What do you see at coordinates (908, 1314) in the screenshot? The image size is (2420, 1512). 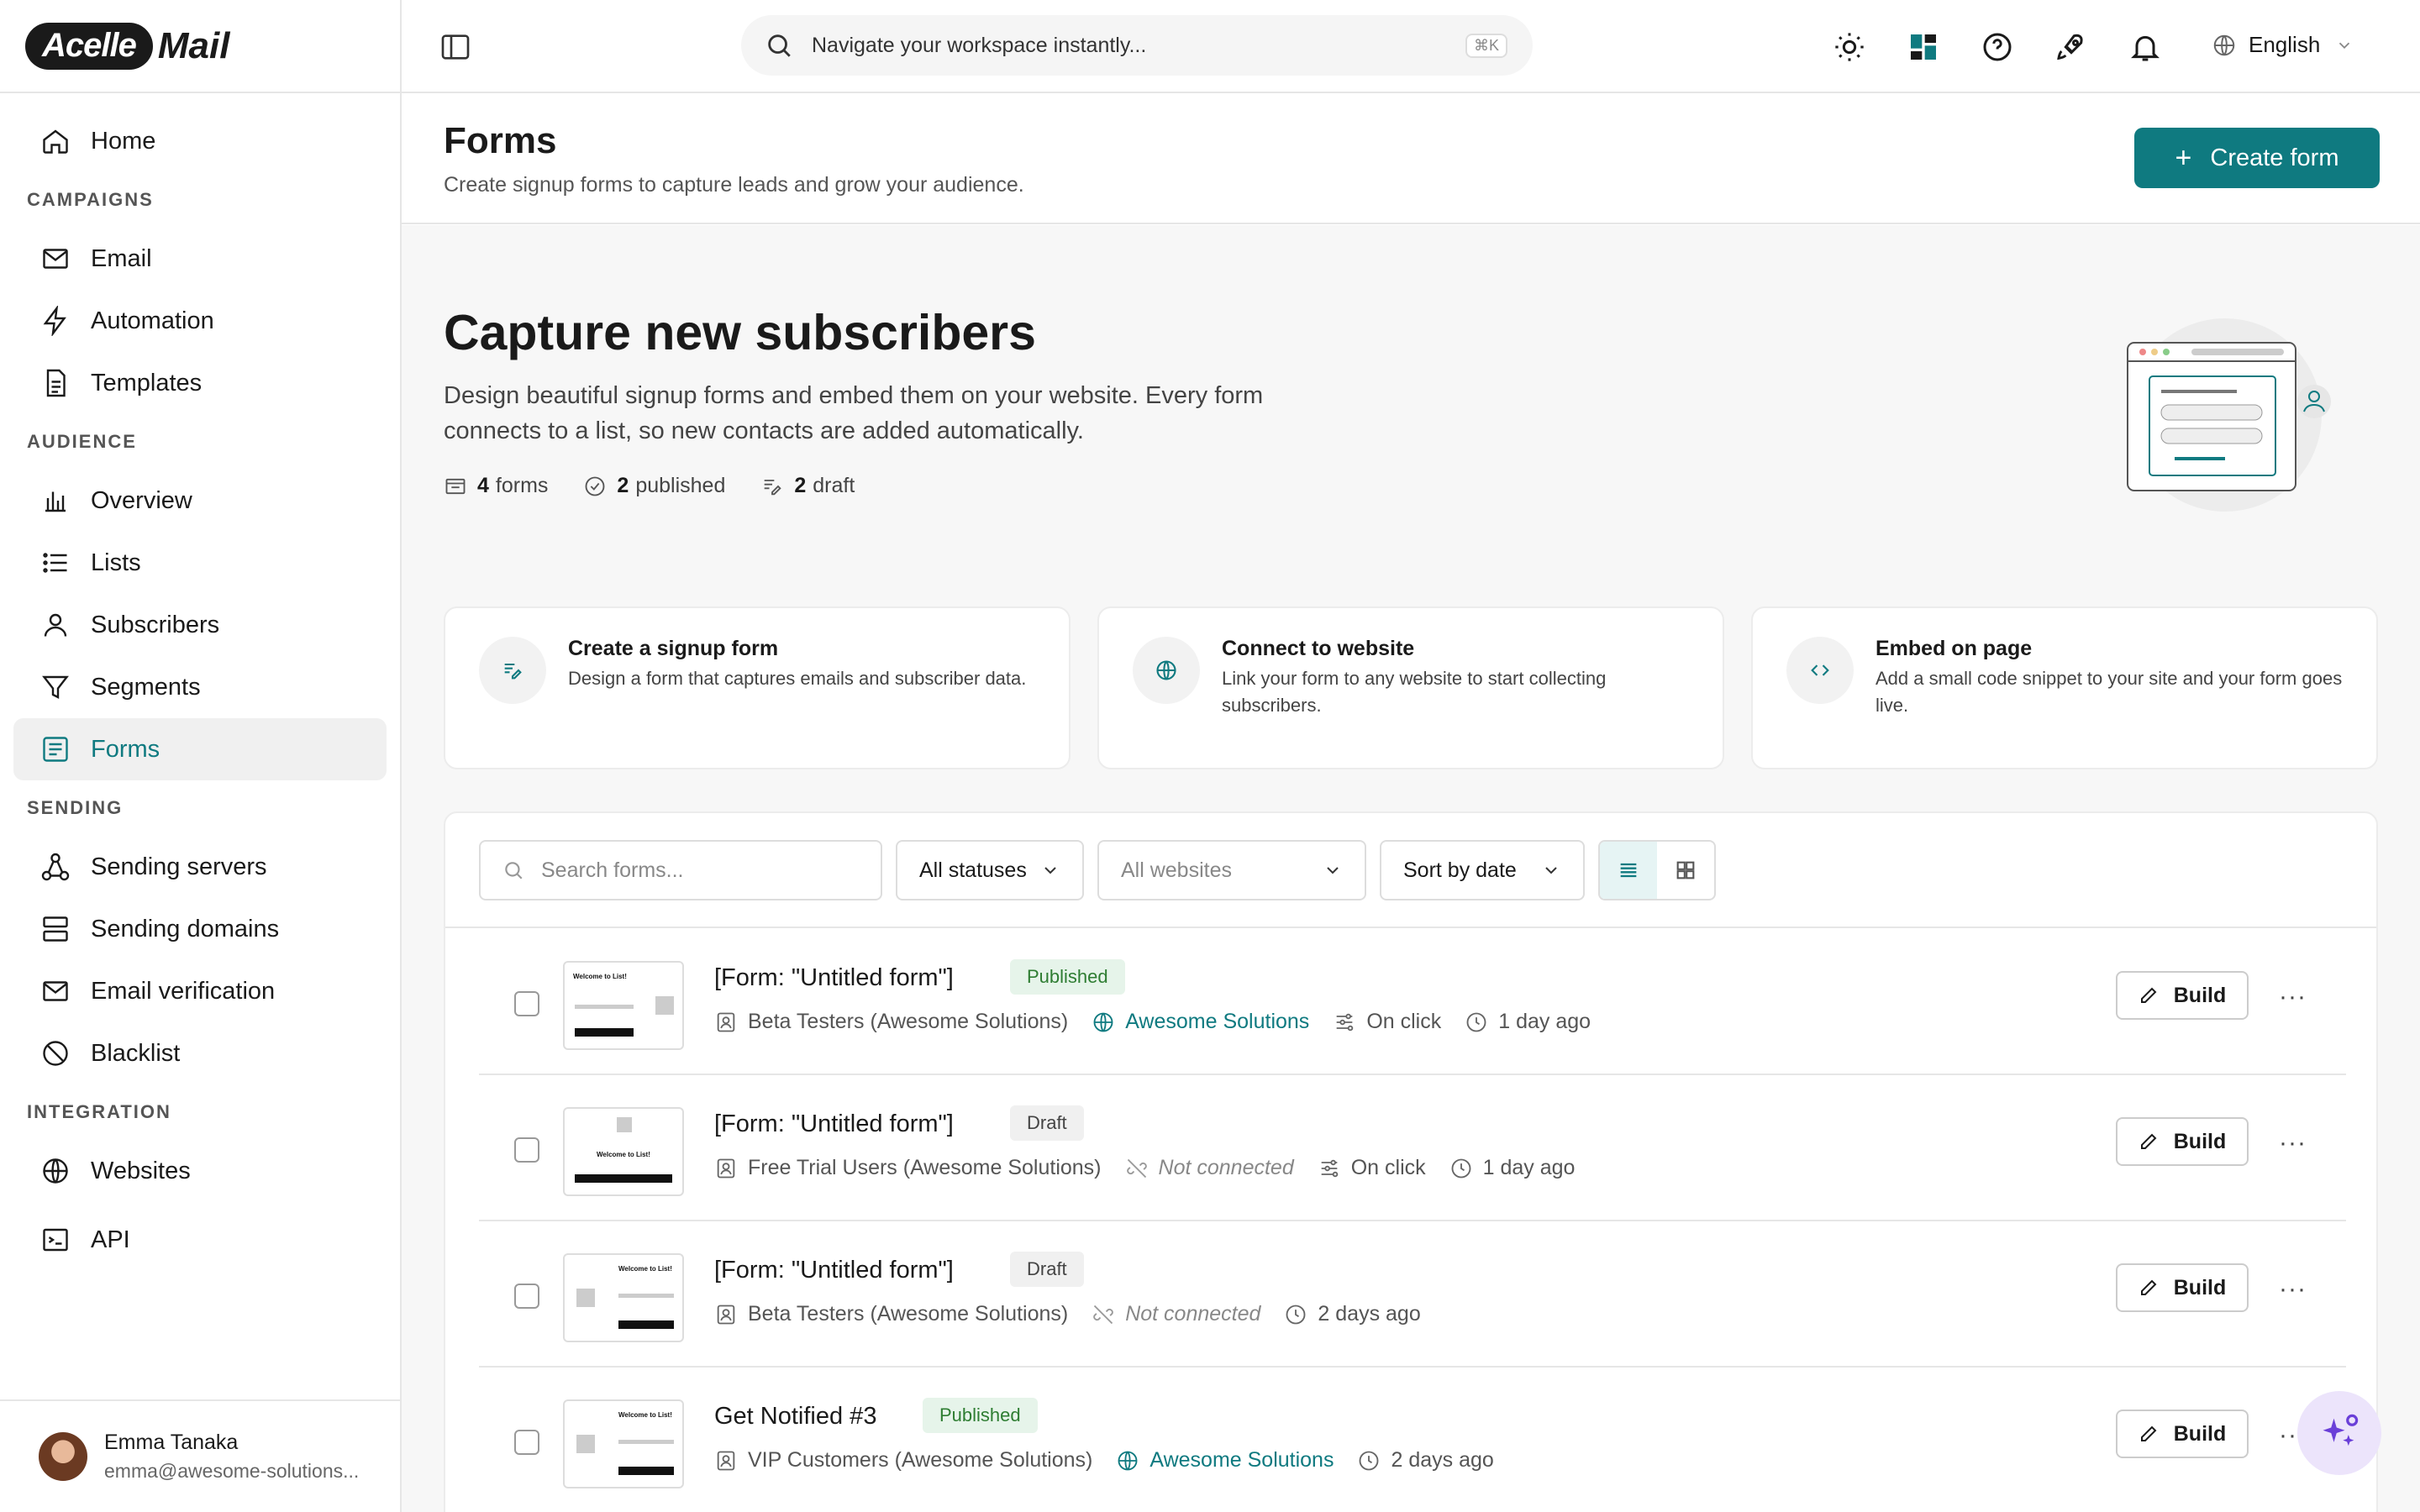 I see `meta-list-text: Beta Testers (Awesome Solutions)` at bounding box center [908, 1314].